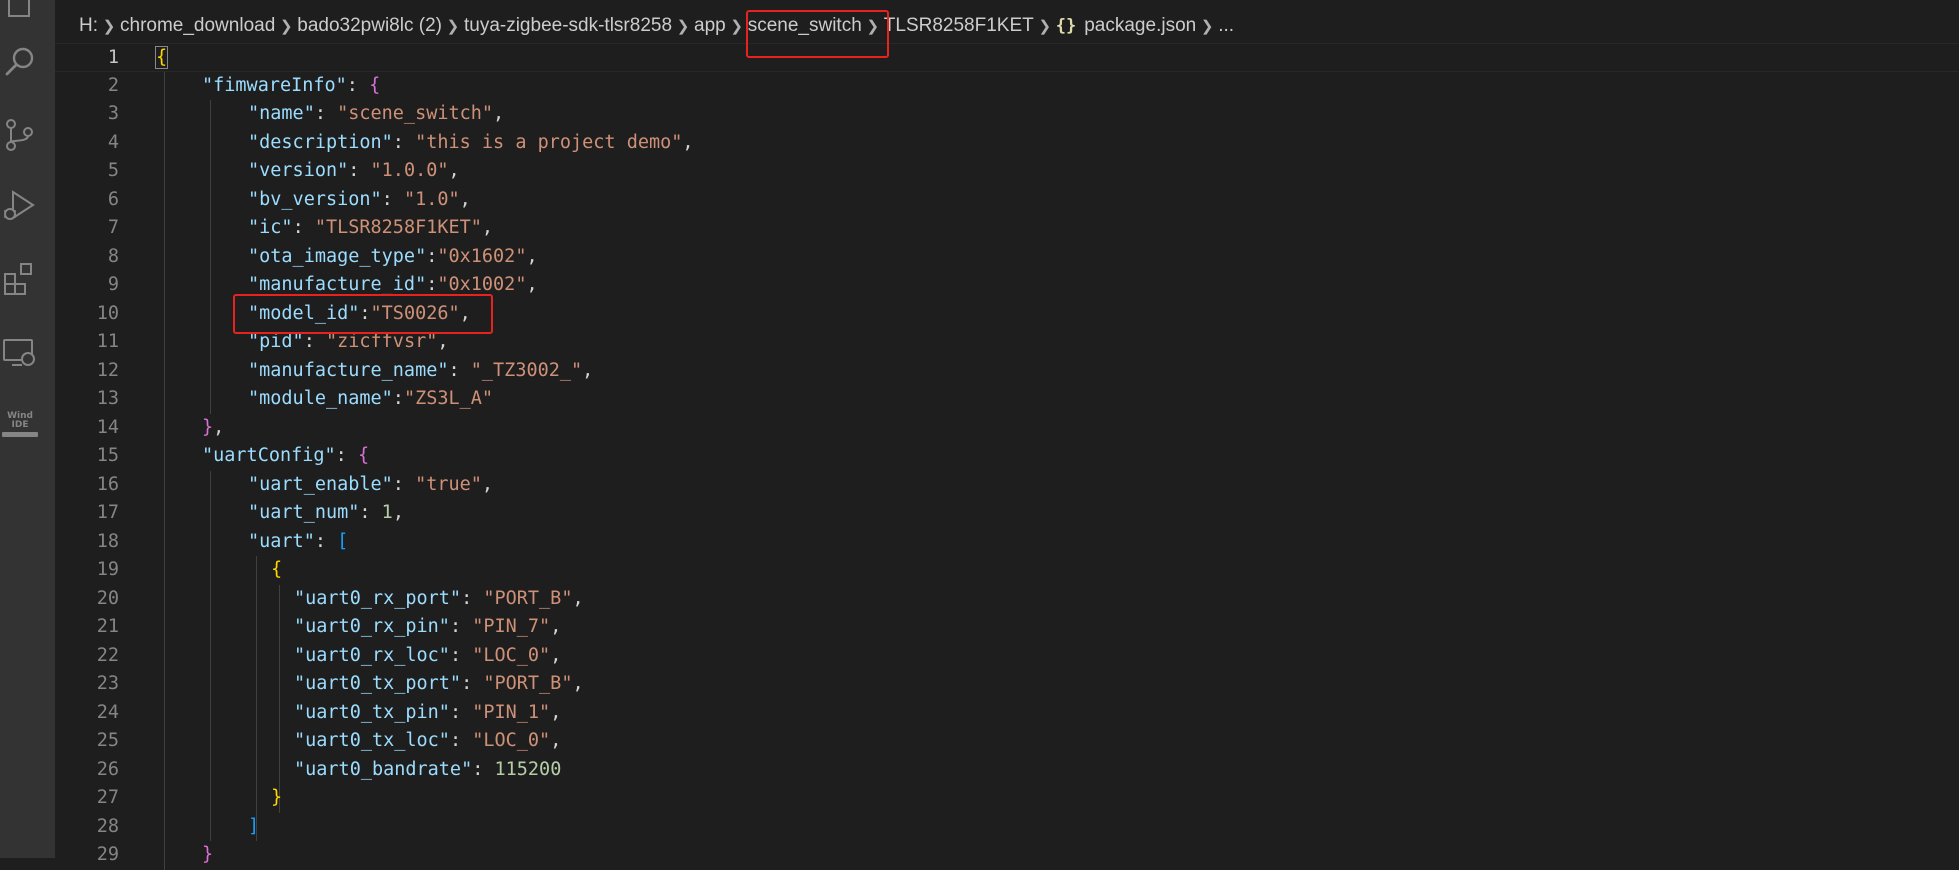 The image size is (1959, 870). What do you see at coordinates (197, 26) in the screenshot?
I see `breadcrumb-item-chrome-download: chrome_download` at bounding box center [197, 26].